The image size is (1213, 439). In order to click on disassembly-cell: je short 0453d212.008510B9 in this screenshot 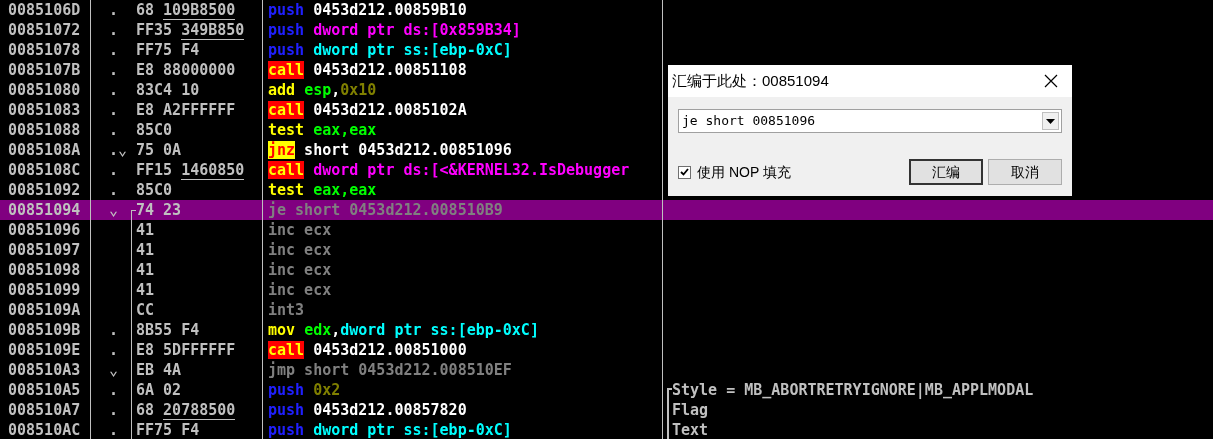, I will do `click(385, 210)`.